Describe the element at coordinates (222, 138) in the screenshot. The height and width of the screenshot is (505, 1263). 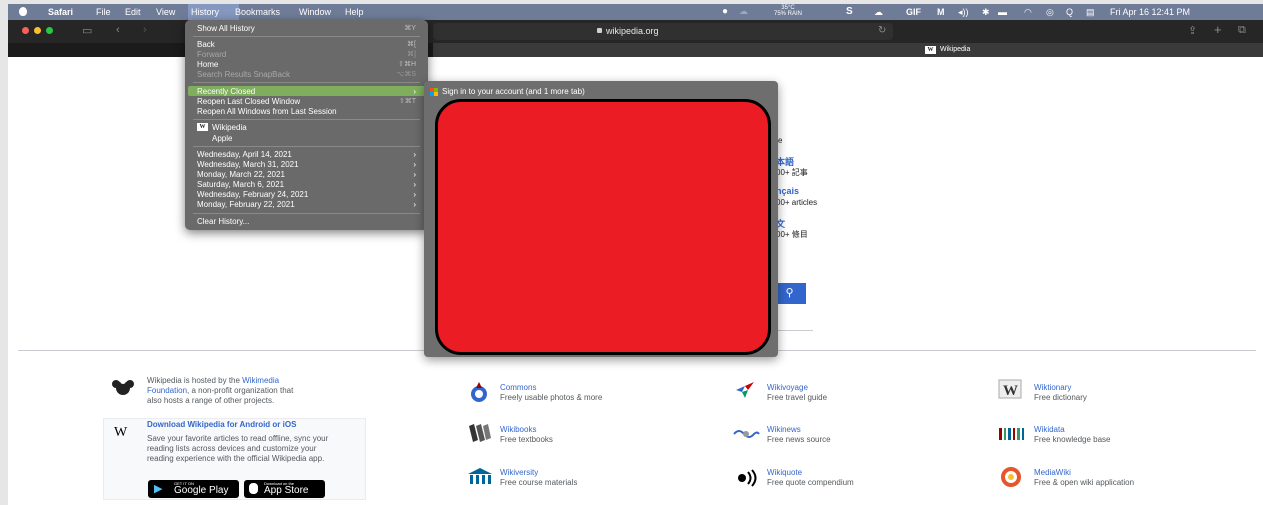
I see `menu-item-history-apple: Apple` at that location.